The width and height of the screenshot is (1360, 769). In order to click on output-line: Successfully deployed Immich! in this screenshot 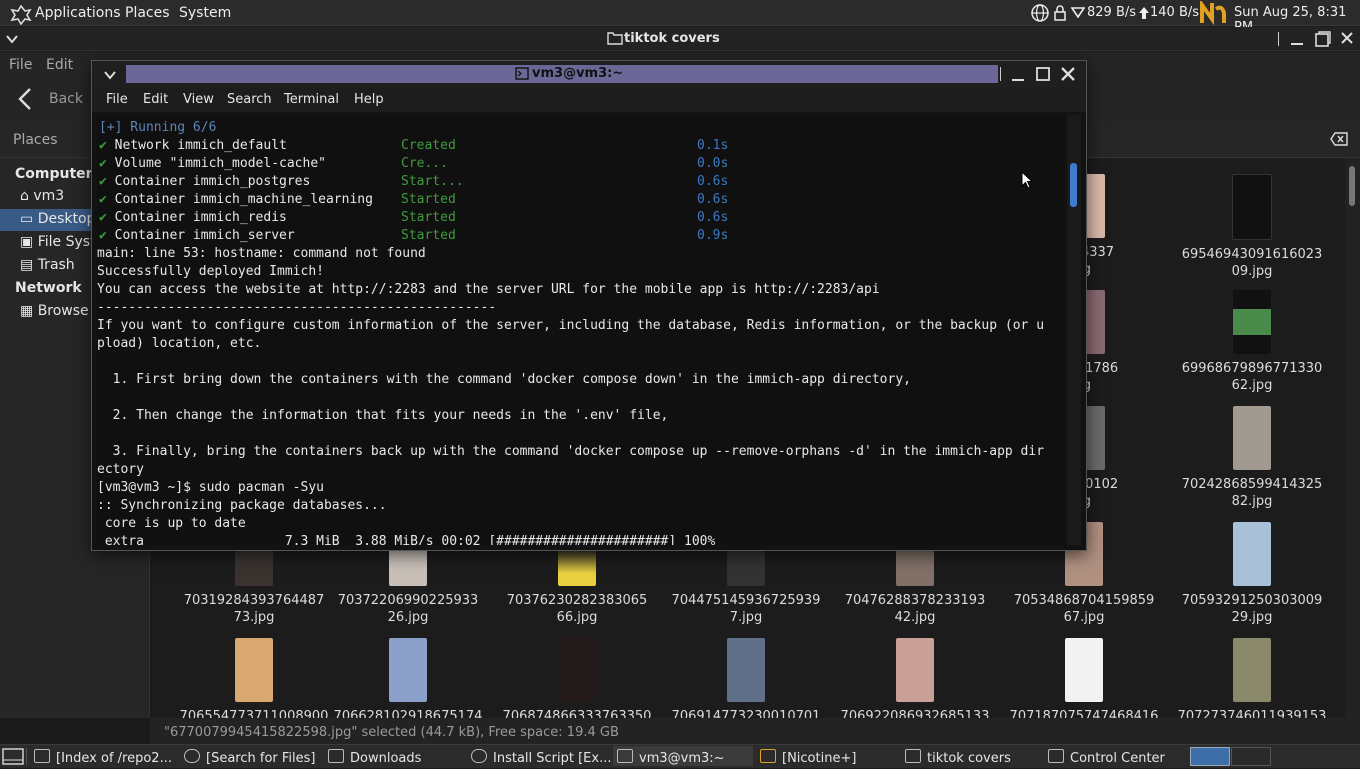, I will do `click(210, 271)`.